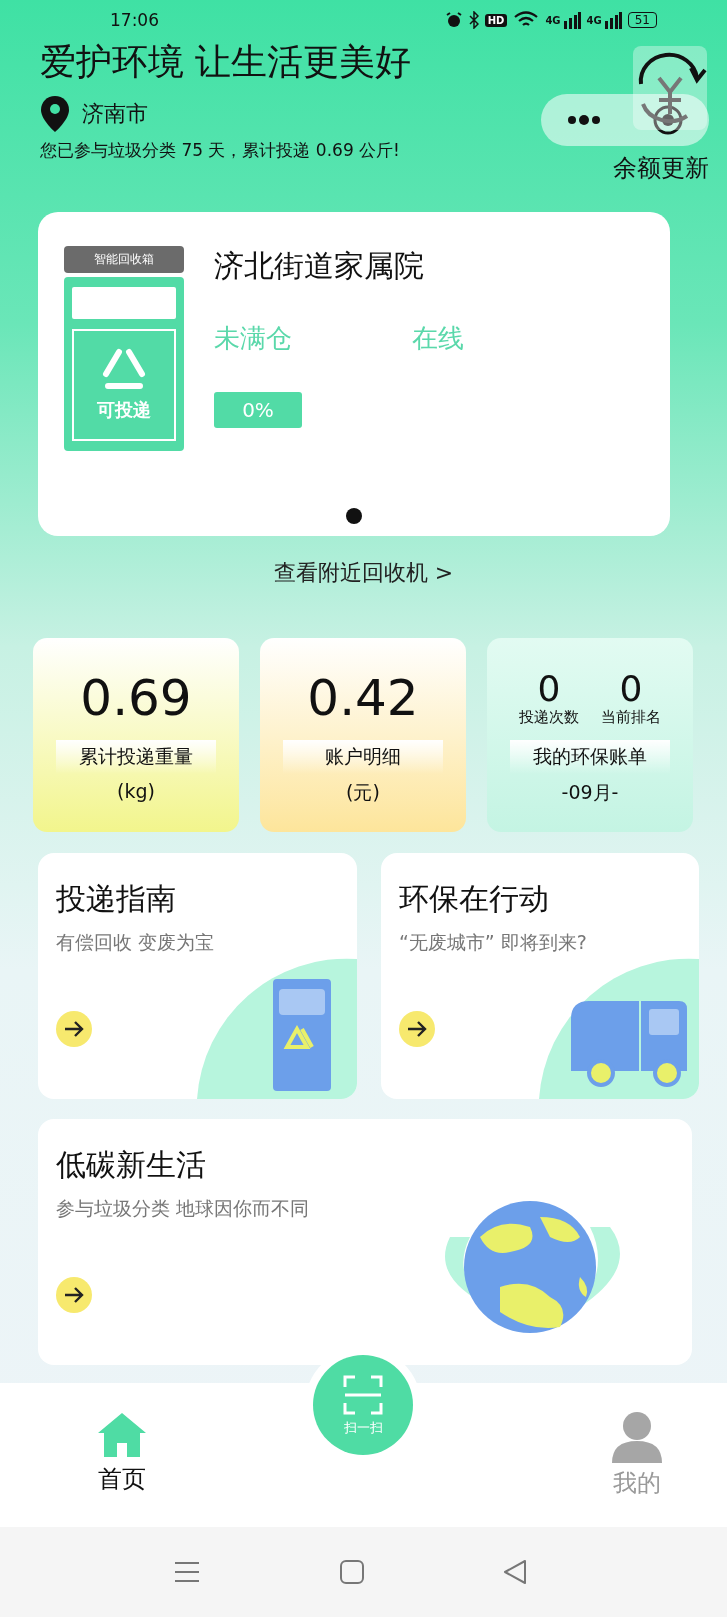  What do you see at coordinates (590, 792) in the screenshot?
I see `stat-unit: -09月-` at bounding box center [590, 792].